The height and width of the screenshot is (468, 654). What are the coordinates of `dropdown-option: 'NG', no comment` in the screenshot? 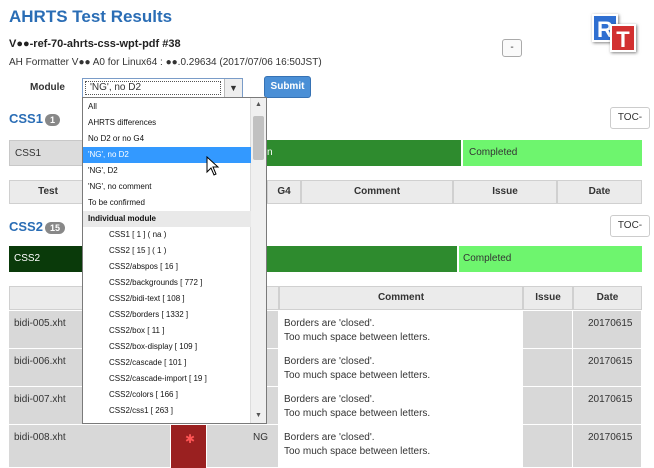 It's located at (167, 187).